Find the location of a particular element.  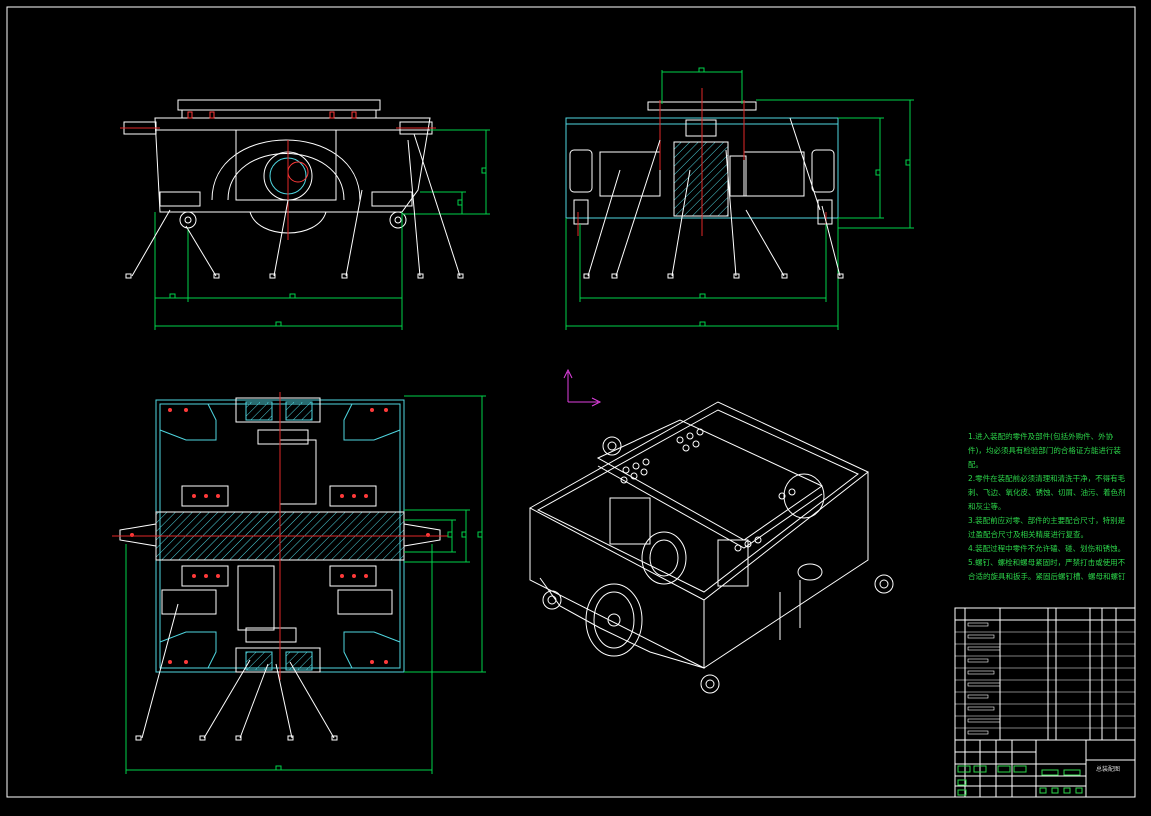

iso-top-rim is located at coordinates (698, 501).